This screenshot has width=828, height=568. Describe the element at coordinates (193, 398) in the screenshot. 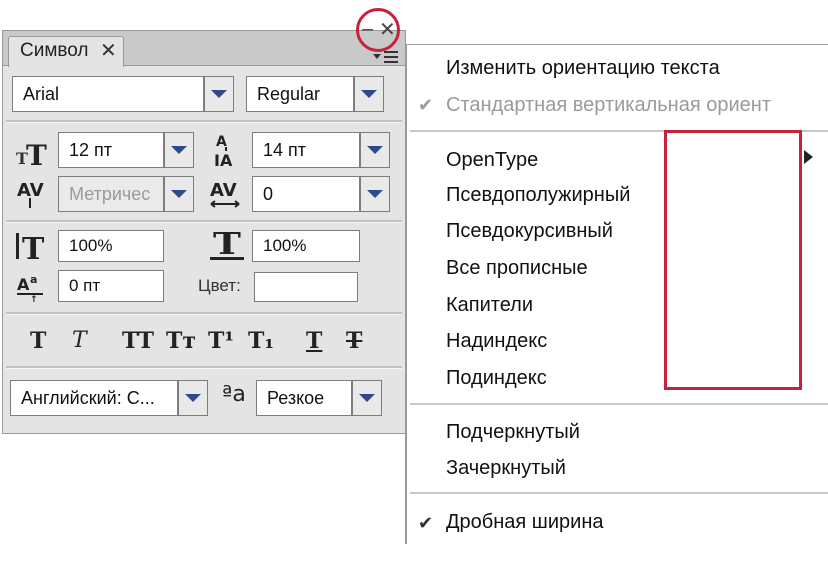

I see `language-dropdown-button` at that location.